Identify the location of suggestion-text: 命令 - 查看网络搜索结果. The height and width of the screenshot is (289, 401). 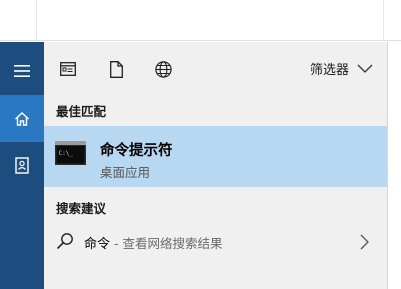
(153, 242).